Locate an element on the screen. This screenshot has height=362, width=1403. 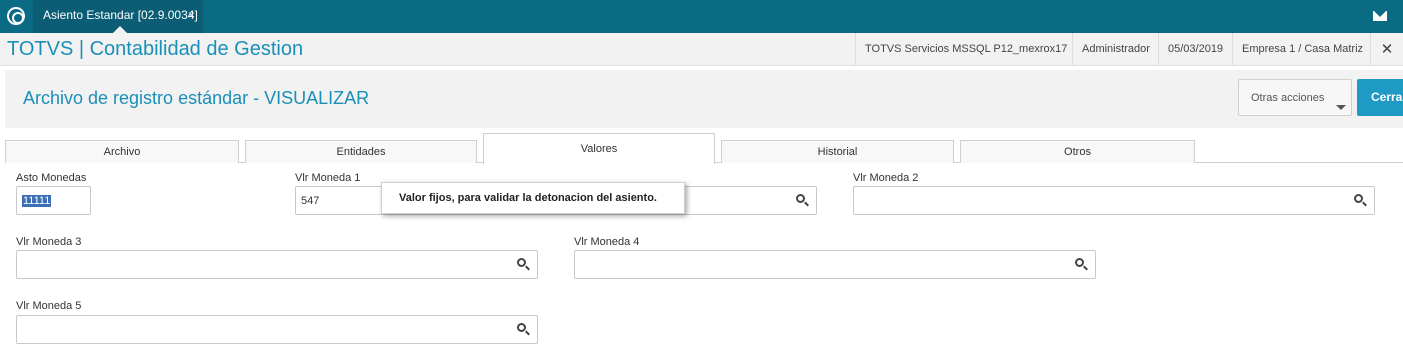
tab-entidades: Entidades is located at coordinates (361, 151).